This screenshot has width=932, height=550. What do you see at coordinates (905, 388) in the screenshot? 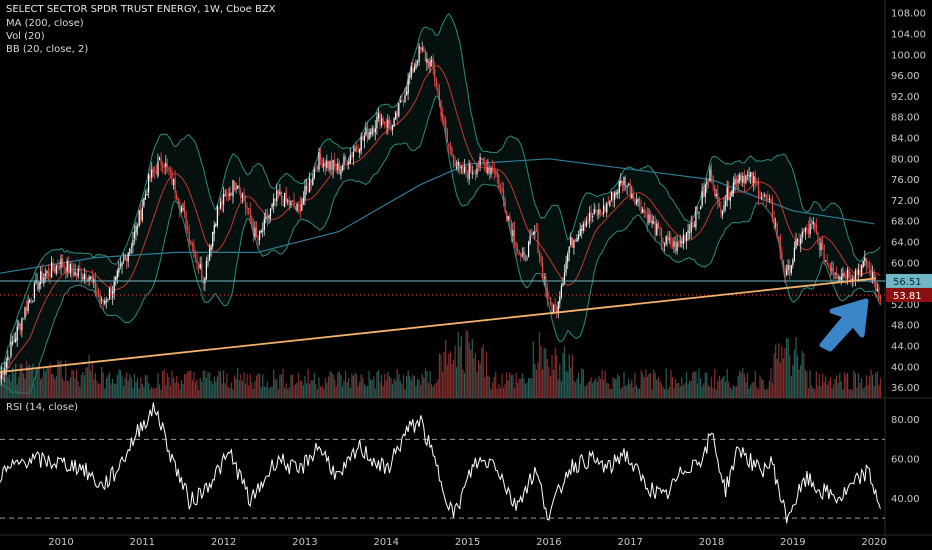
I see `price-tick-label: 36.00` at bounding box center [905, 388].